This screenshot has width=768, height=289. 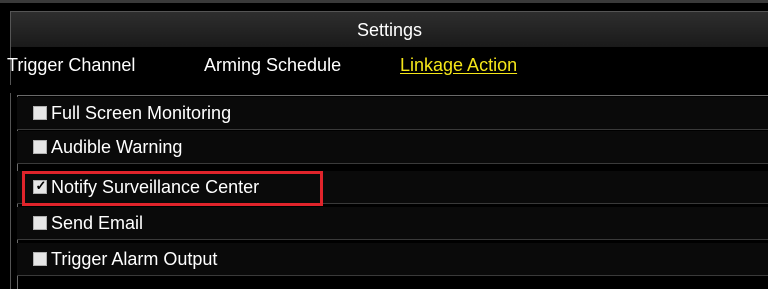 I want to click on notify-surveillance-center-label: Notify Surveillance Center, so click(x=155, y=186).